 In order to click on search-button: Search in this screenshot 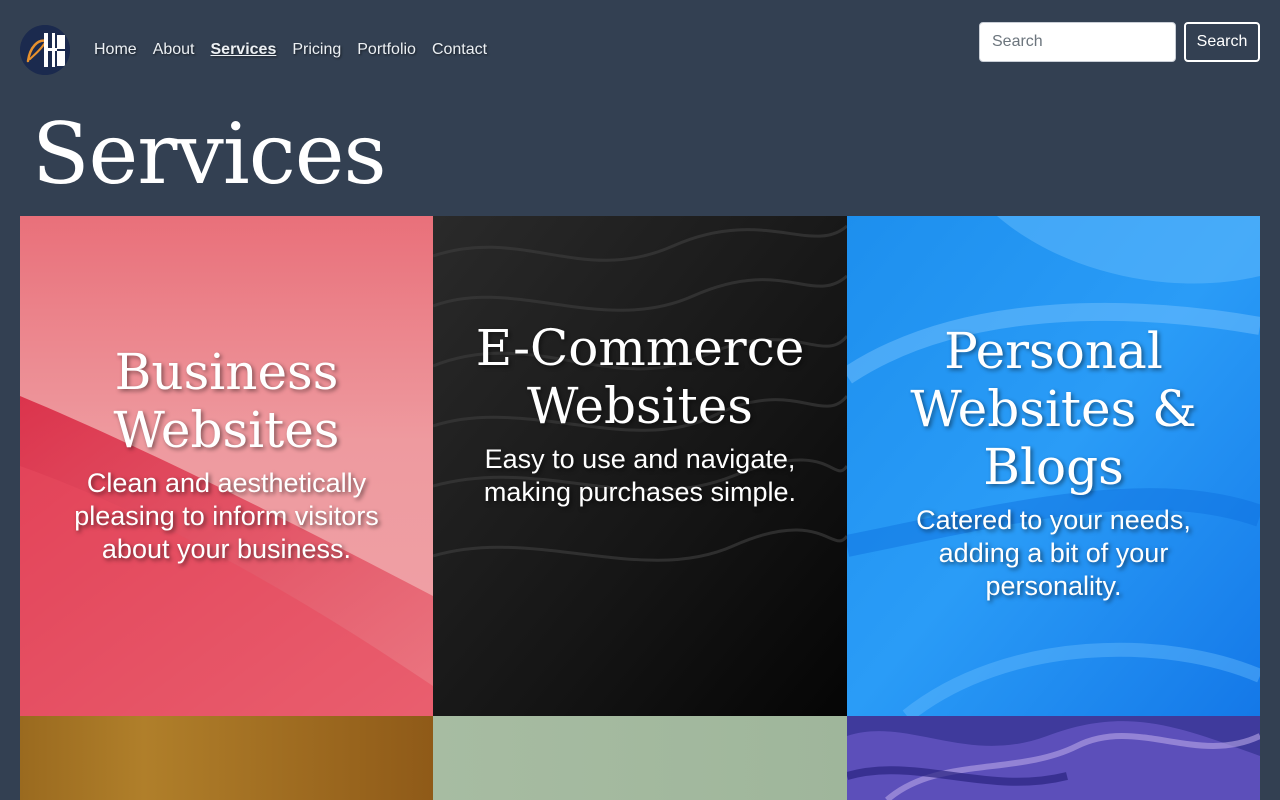, I will do `click(1222, 42)`.